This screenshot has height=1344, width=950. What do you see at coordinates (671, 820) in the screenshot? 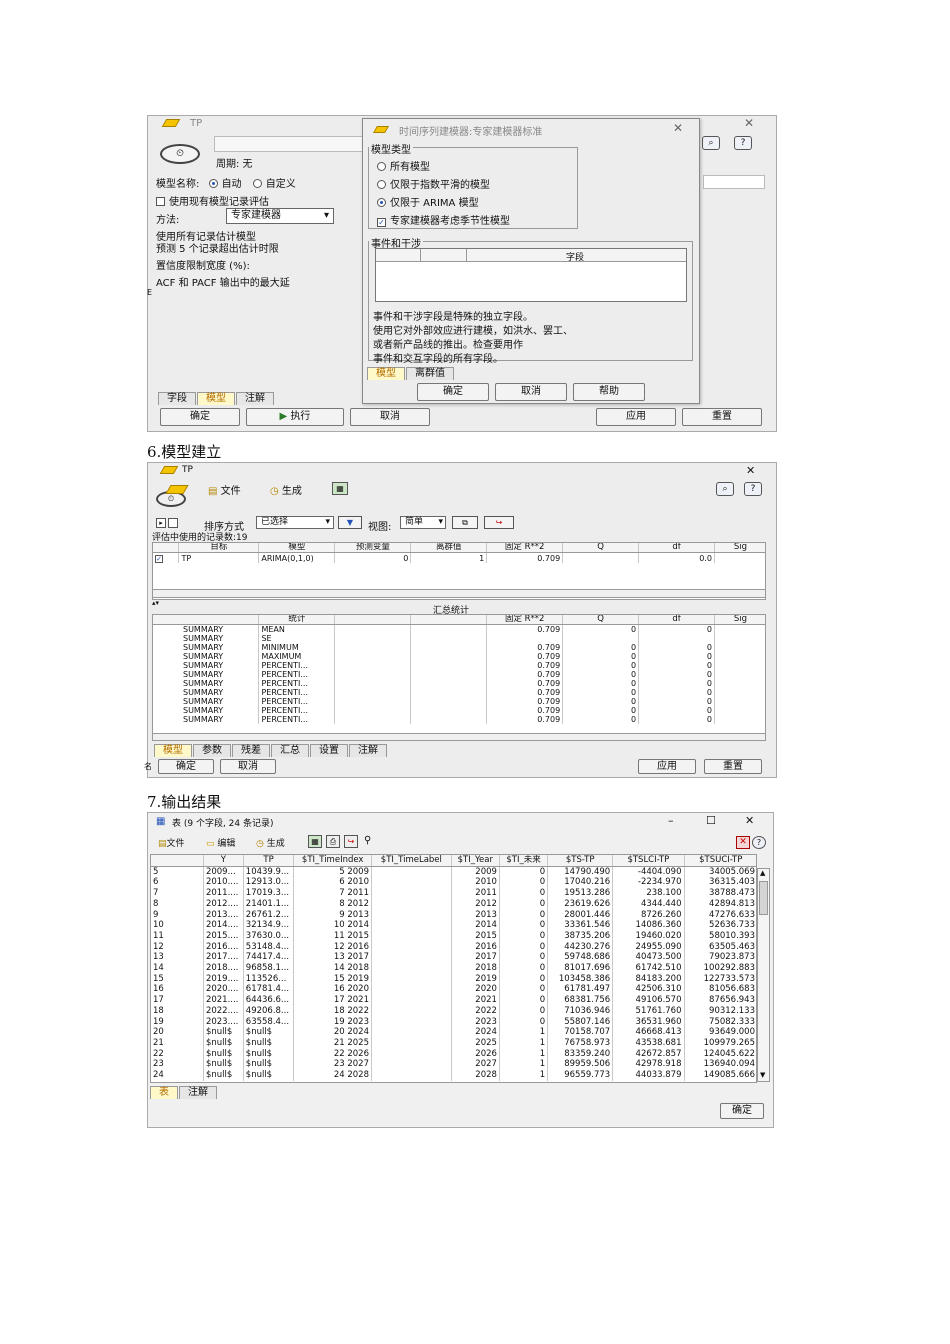
I see `minimize-icon: –` at bounding box center [671, 820].